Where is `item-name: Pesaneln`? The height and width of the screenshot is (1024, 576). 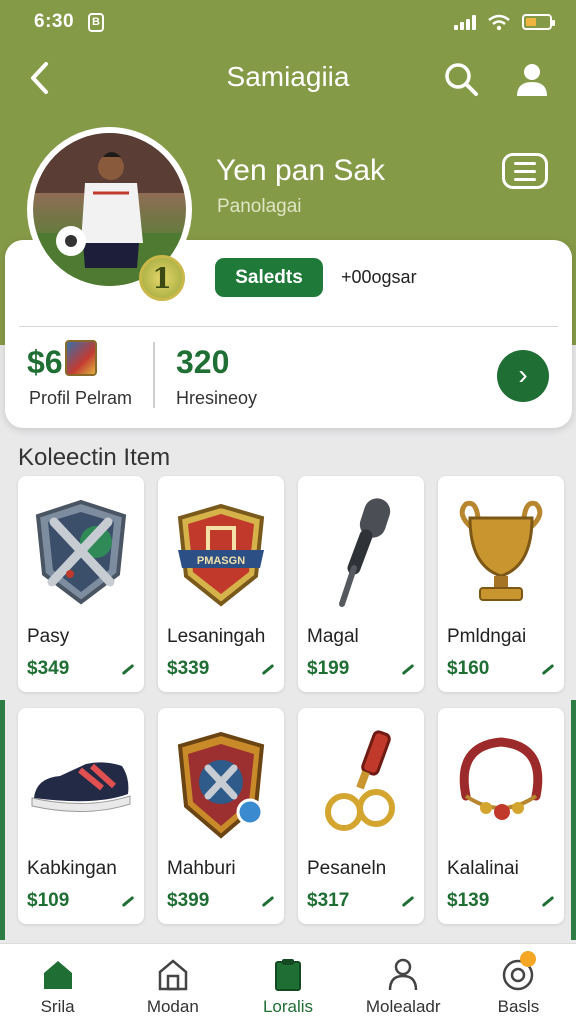
item-name: Pesaneln is located at coordinates (347, 868).